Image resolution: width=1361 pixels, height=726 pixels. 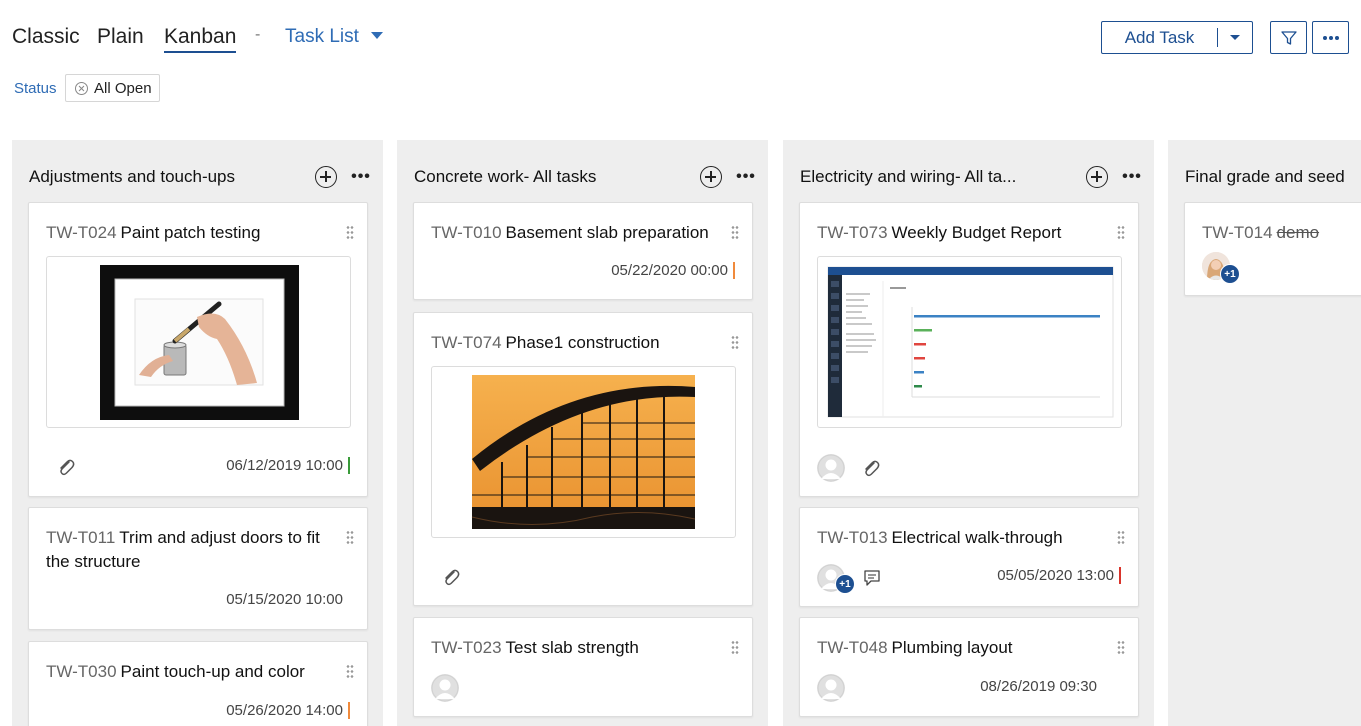 I want to click on more-options-button, so click(x=1330, y=37).